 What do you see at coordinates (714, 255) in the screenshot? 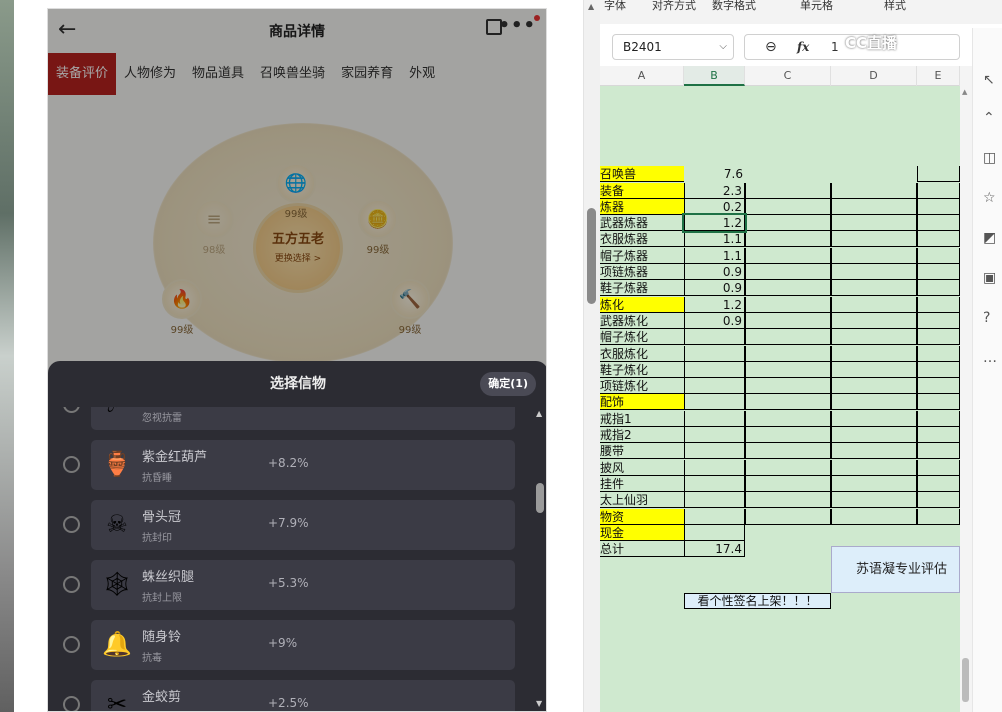
I see `cell-b: 1.1` at bounding box center [714, 255].